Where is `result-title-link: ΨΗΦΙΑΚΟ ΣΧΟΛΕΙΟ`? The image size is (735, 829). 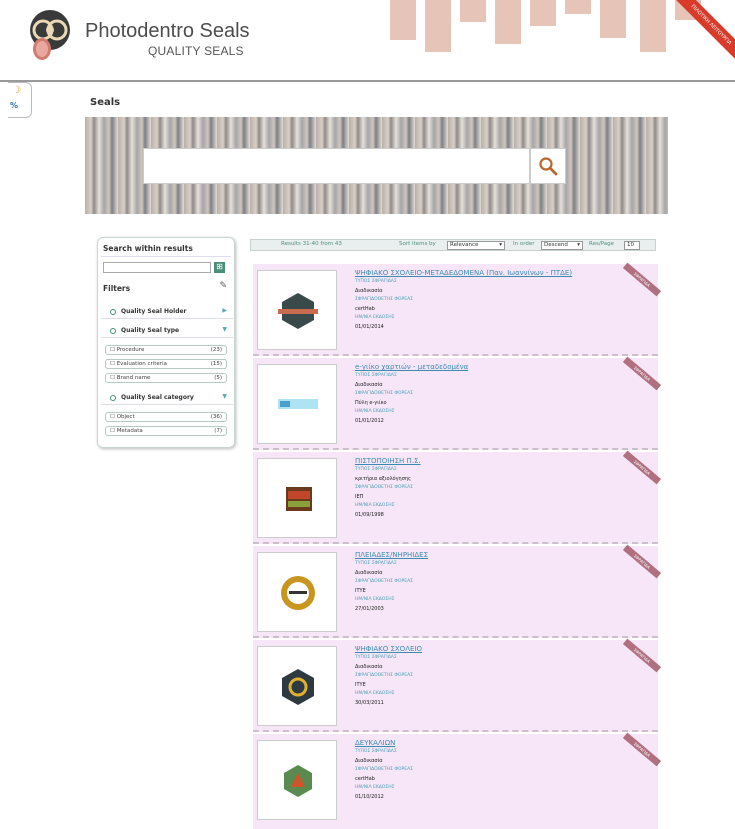
result-title-link: ΨΗΦΙΑΚΟ ΣΧΟΛΕΙΟ is located at coordinates (388, 649).